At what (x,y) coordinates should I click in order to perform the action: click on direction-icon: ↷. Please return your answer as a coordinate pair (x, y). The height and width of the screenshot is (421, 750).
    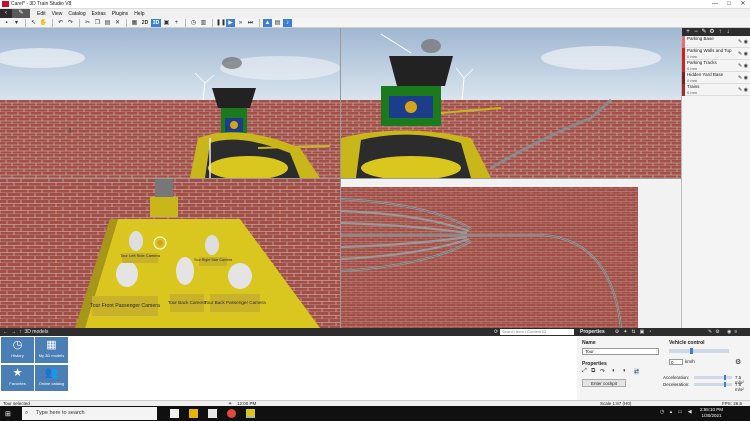
    Looking at the image, I should click on (602, 371).